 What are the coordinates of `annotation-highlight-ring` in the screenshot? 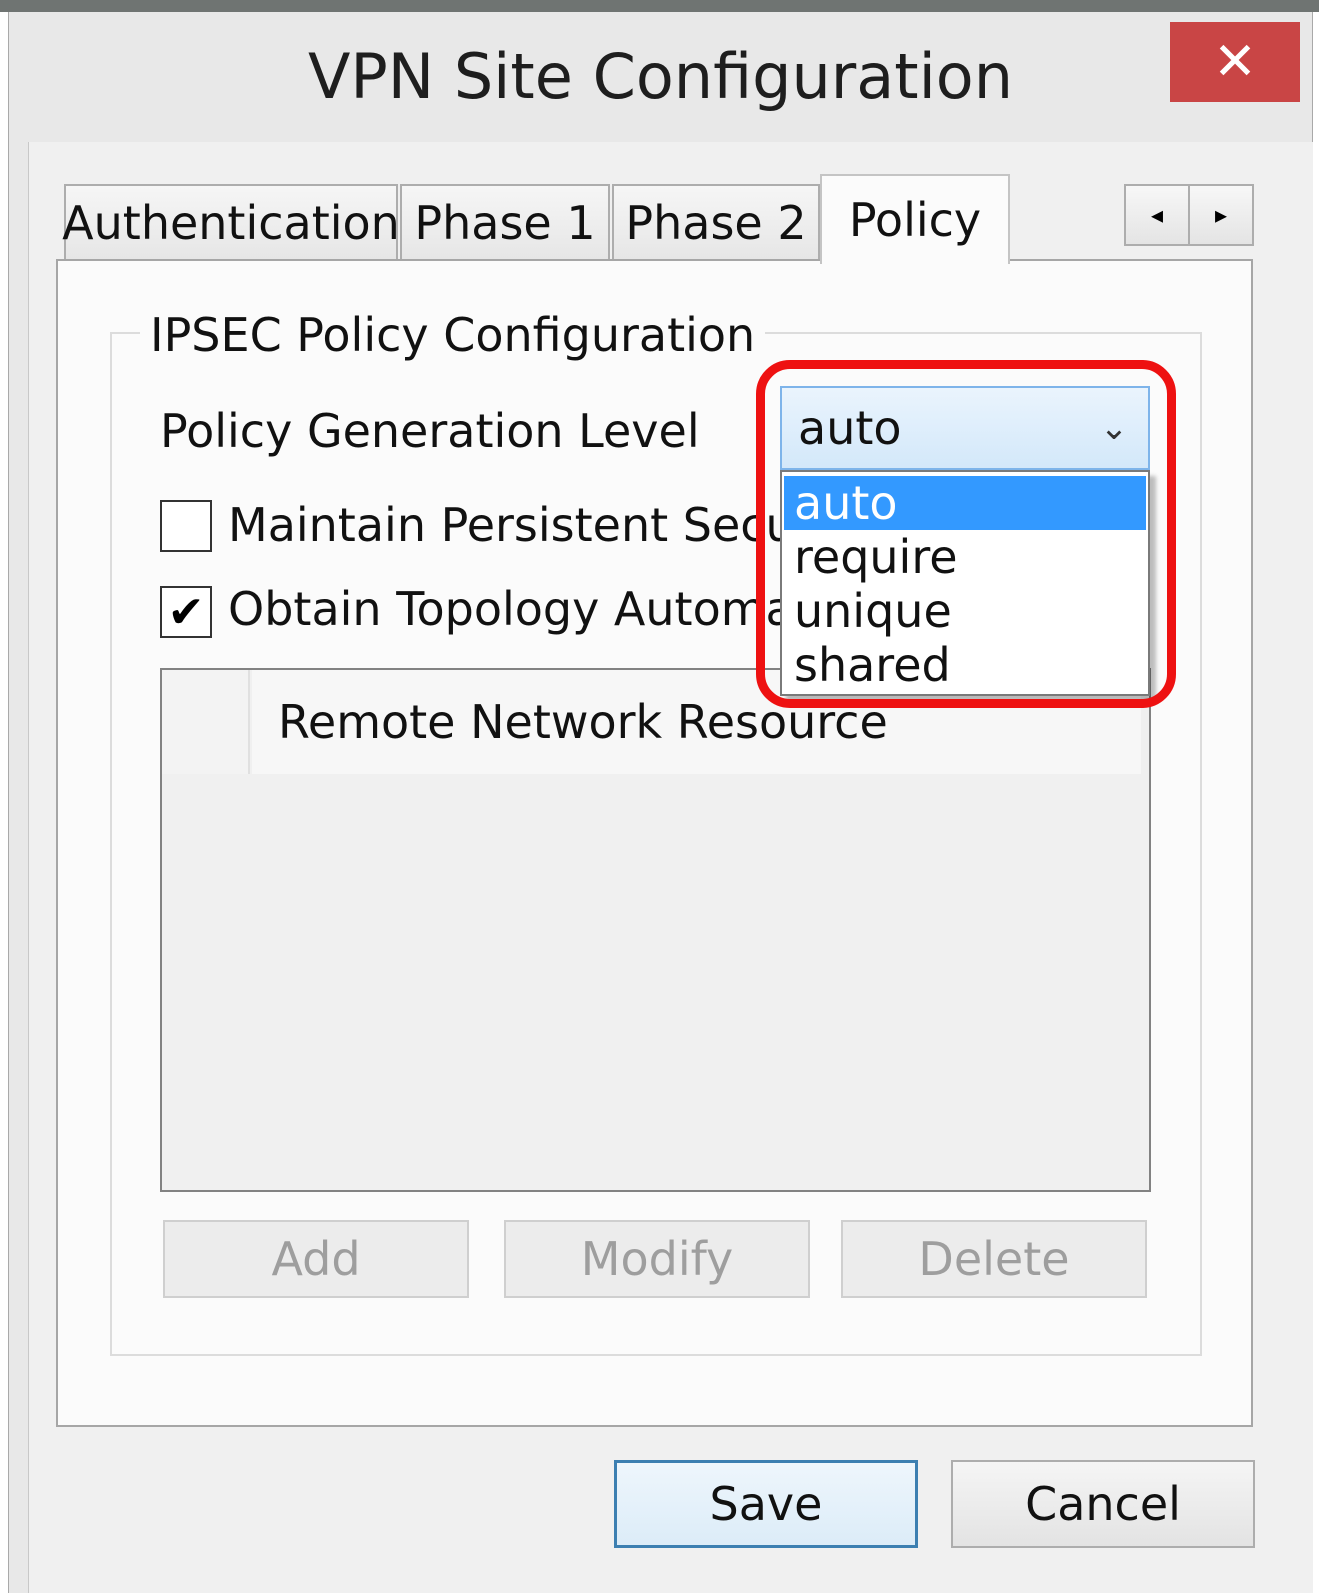 It's located at (966, 534).